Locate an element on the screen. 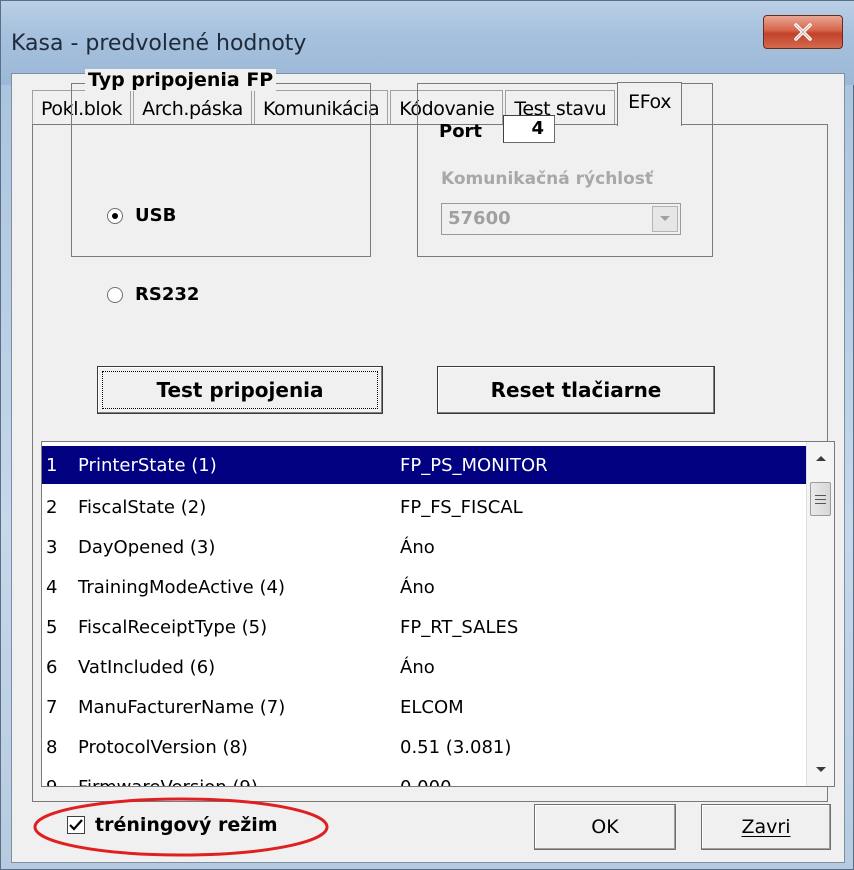  radio-rs232-indicator is located at coordinates (115, 294).